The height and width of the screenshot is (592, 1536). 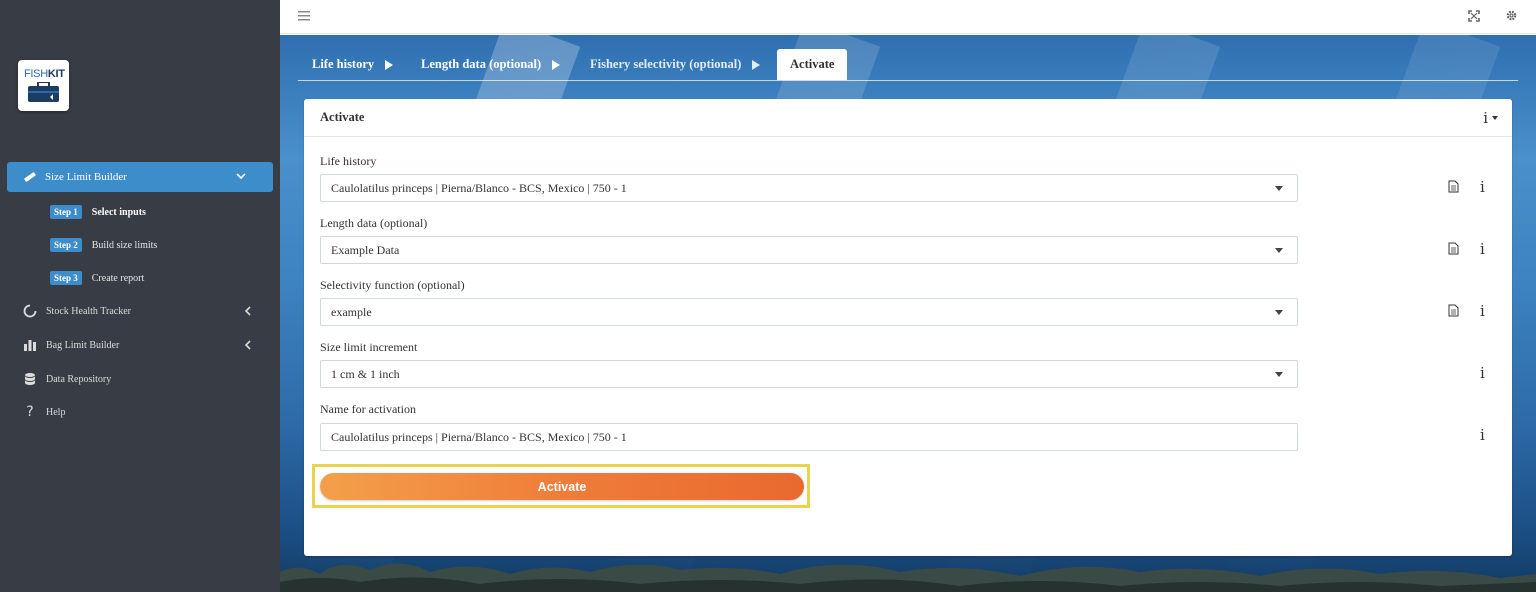 What do you see at coordinates (908, 17) in the screenshot?
I see `top-navbar` at bounding box center [908, 17].